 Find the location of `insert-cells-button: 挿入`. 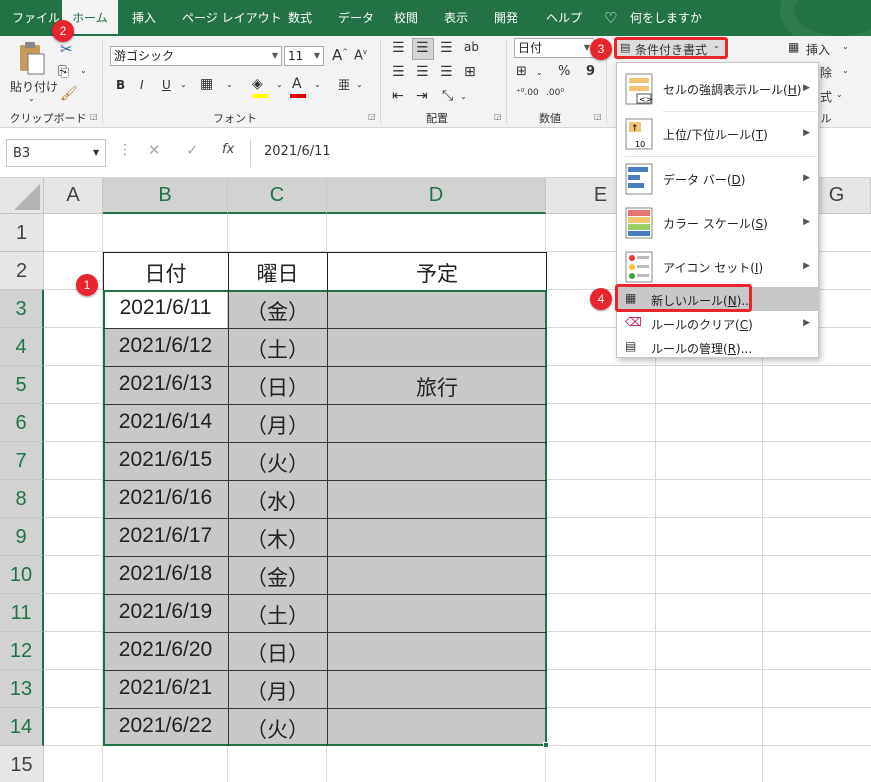

insert-cells-button: 挿入 is located at coordinates (818, 49).